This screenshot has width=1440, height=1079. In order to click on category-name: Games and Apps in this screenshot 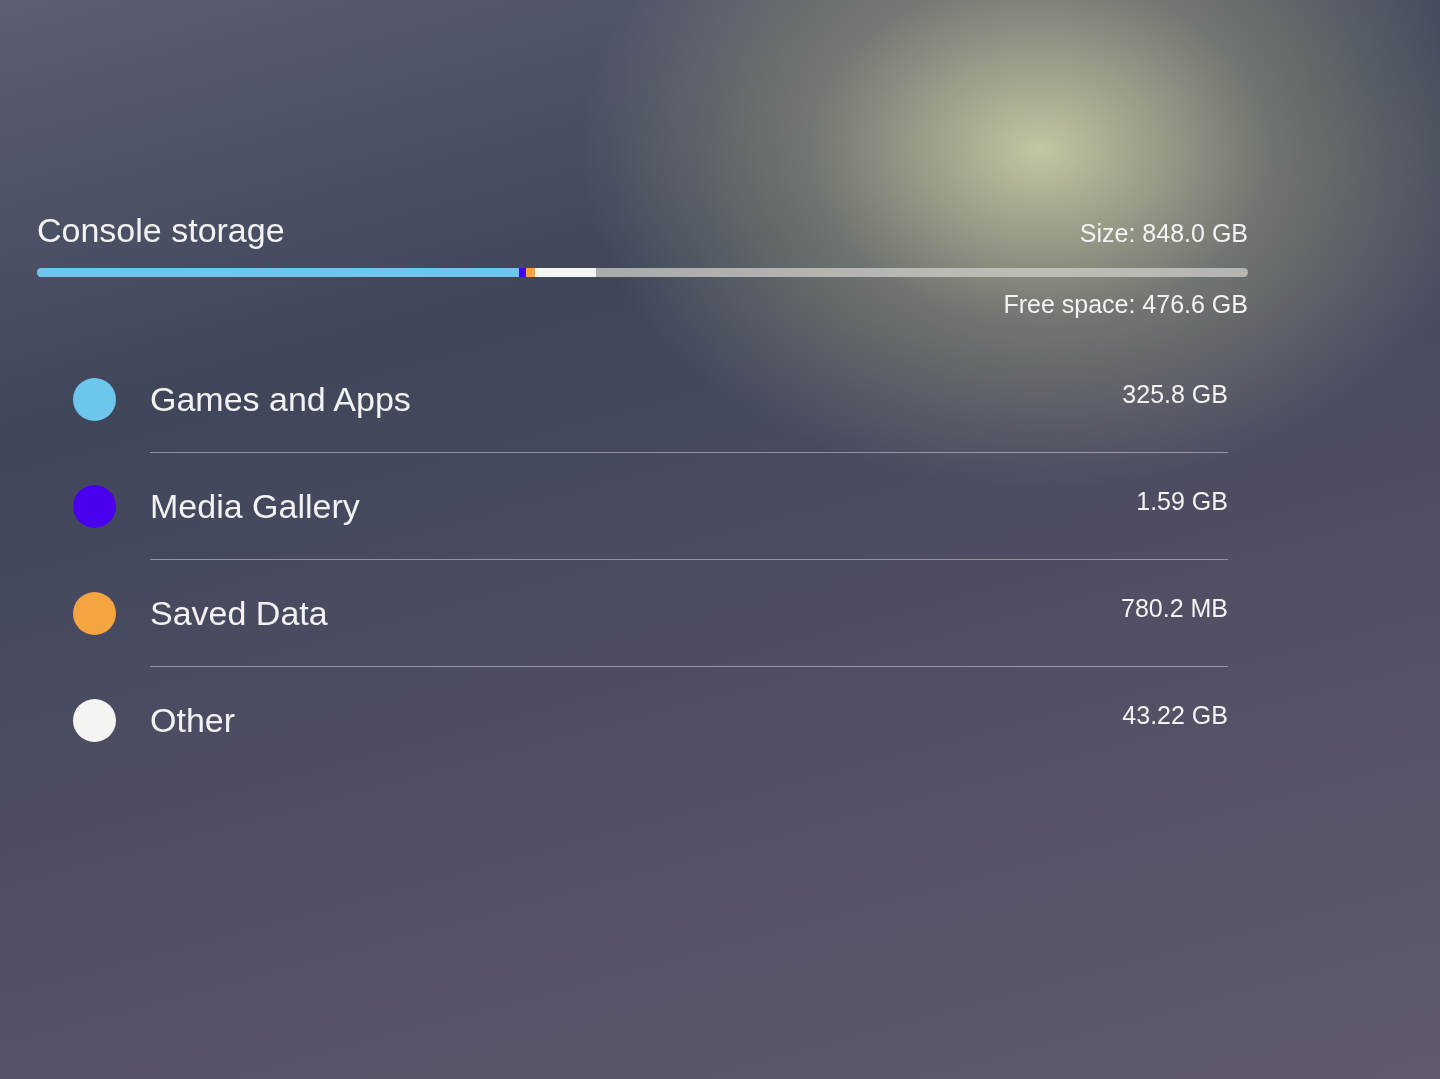, I will do `click(280, 399)`.